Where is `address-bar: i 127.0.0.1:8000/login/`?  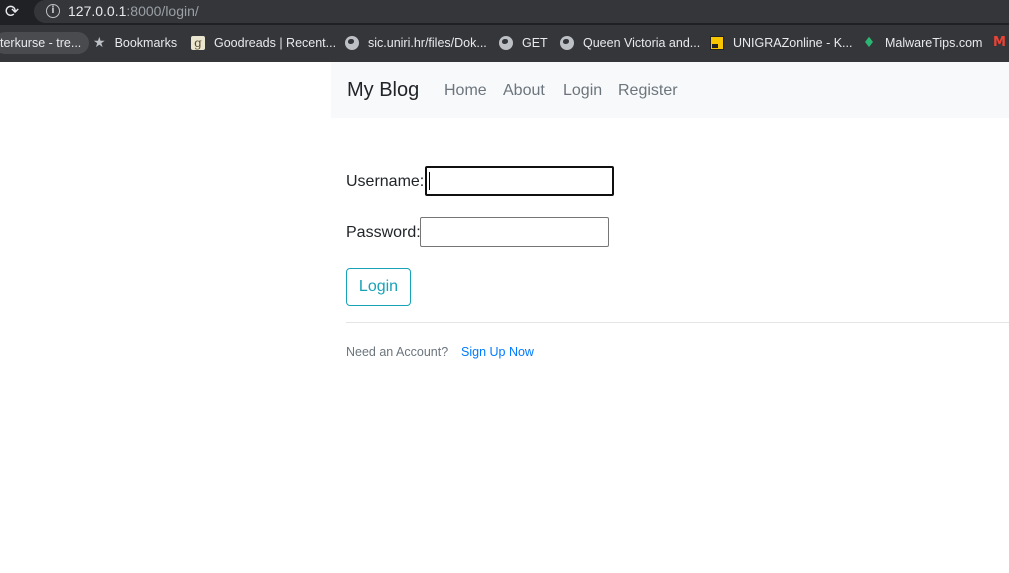 address-bar: i 127.0.0.1:8000/login/ is located at coordinates (521, 11).